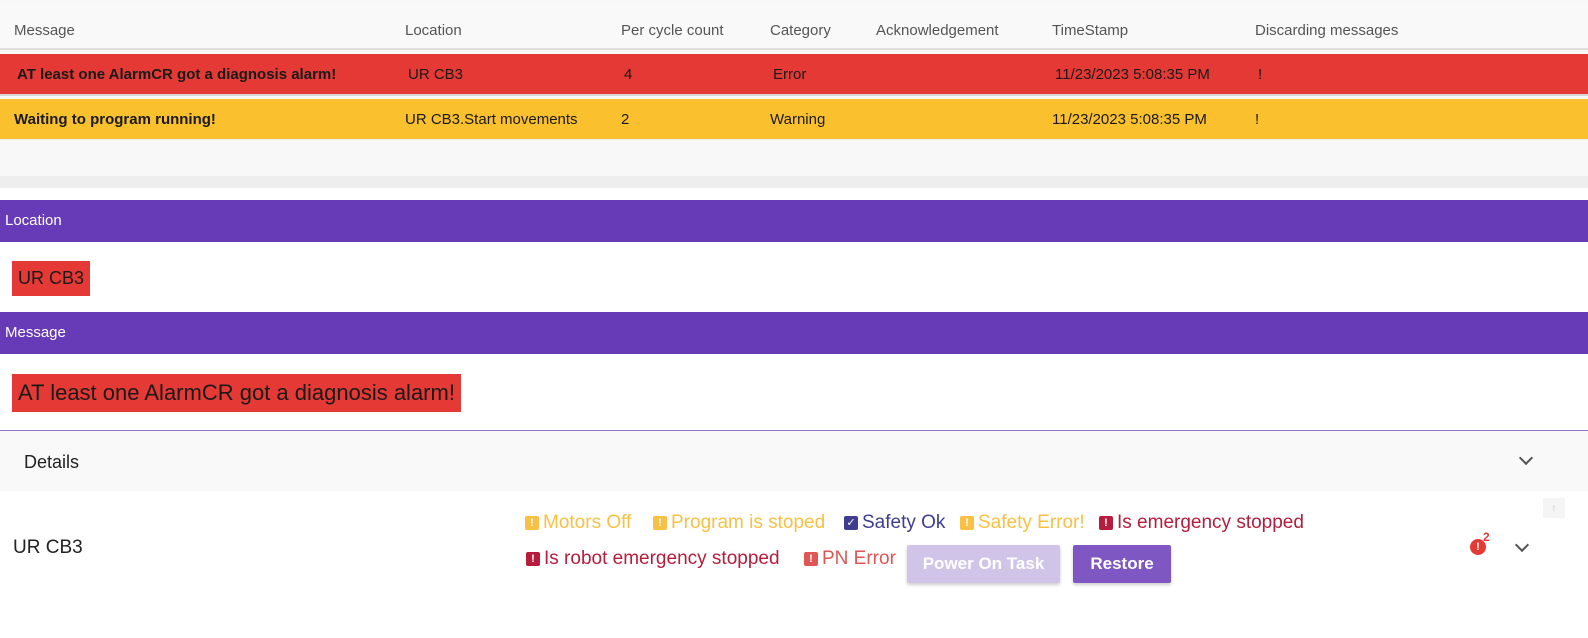 The height and width of the screenshot is (638, 1588). What do you see at coordinates (798, 119) in the screenshot?
I see `row-category: Warning` at bounding box center [798, 119].